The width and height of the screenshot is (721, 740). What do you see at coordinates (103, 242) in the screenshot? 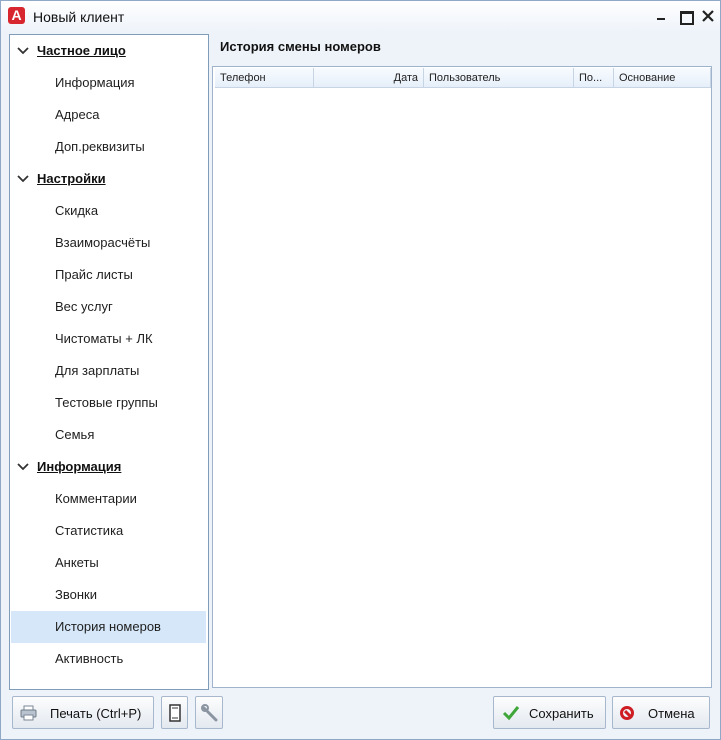
I see `sidebar-item-label: Взаиморасчёты` at bounding box center [103, 242].